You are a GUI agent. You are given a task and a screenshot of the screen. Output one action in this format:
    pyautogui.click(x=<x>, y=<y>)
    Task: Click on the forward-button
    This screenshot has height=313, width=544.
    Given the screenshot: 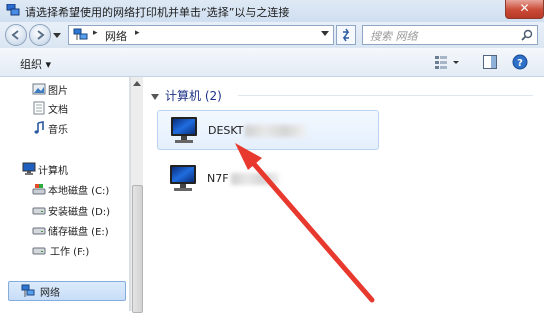 What is the action you would take?
    pyautogui.click(x=40, y=35)
    